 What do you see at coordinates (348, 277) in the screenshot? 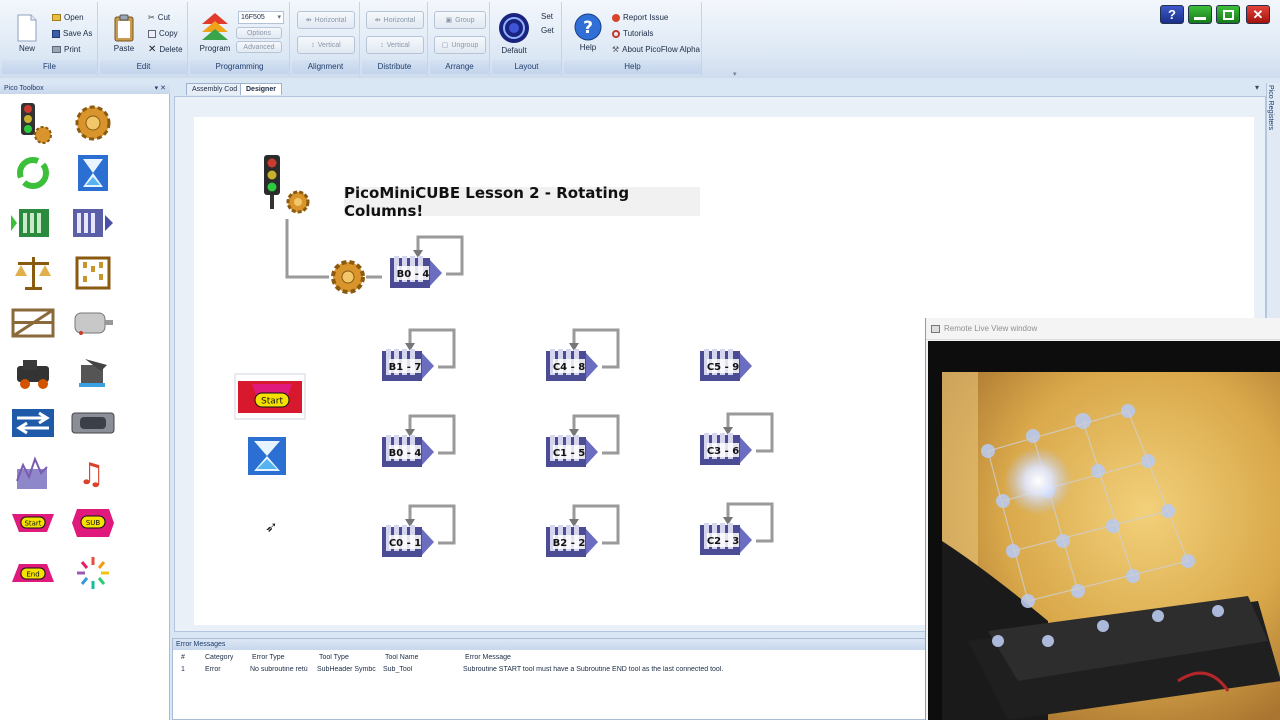
I see `process-gear-node` at bounding box center [348, 277].